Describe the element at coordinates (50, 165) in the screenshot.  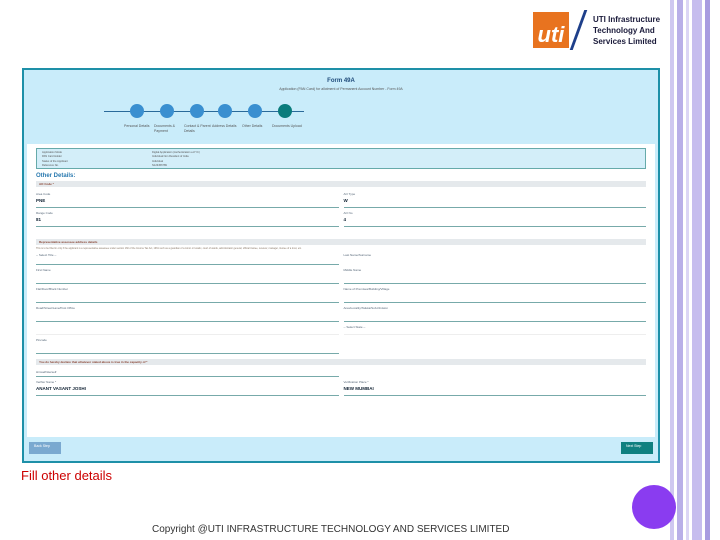
I see `info-label: Reference No.` at that location.